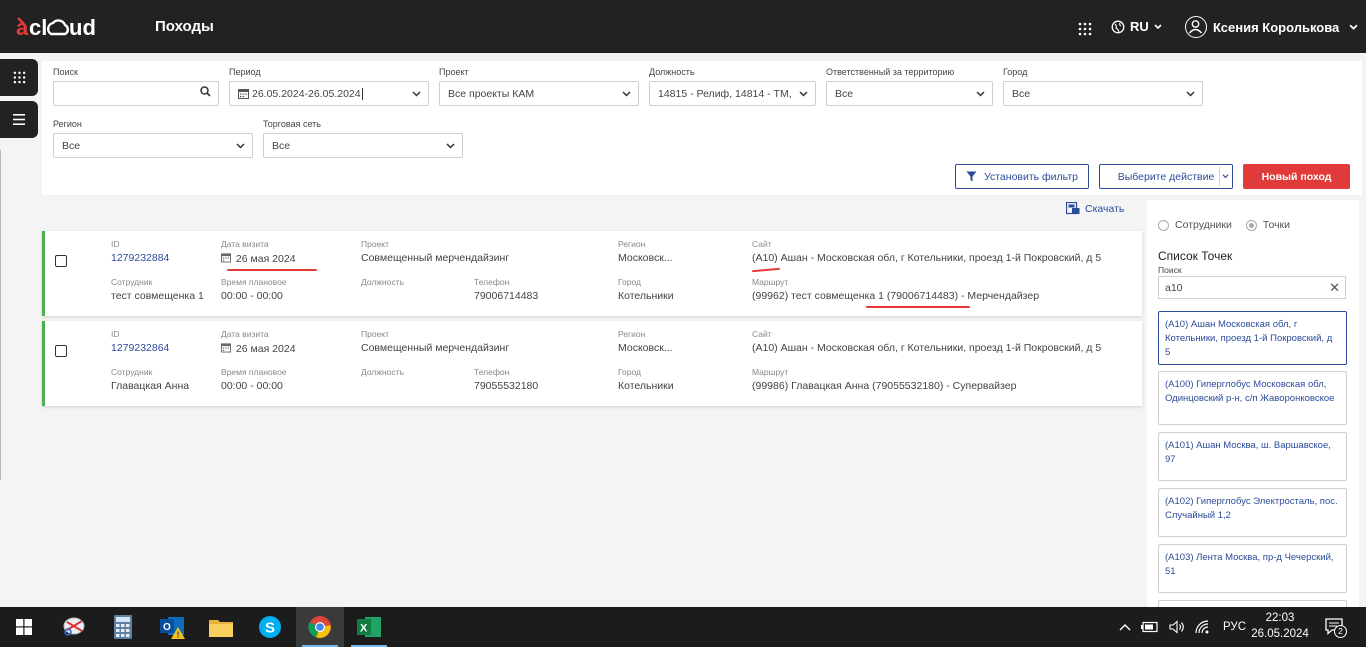  I want to click on windows-taskbar: O ! S X РУС 22:03 26.05.2024 2, so click(683, 627).